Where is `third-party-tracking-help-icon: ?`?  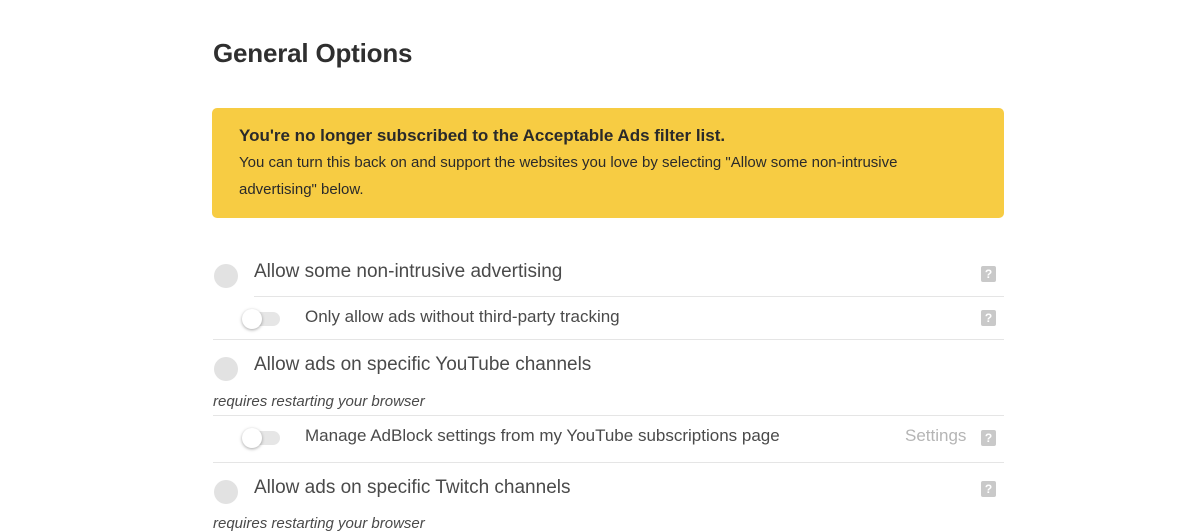
third-party-tracking-help-icon: ? is located at coordinates (988, 318).